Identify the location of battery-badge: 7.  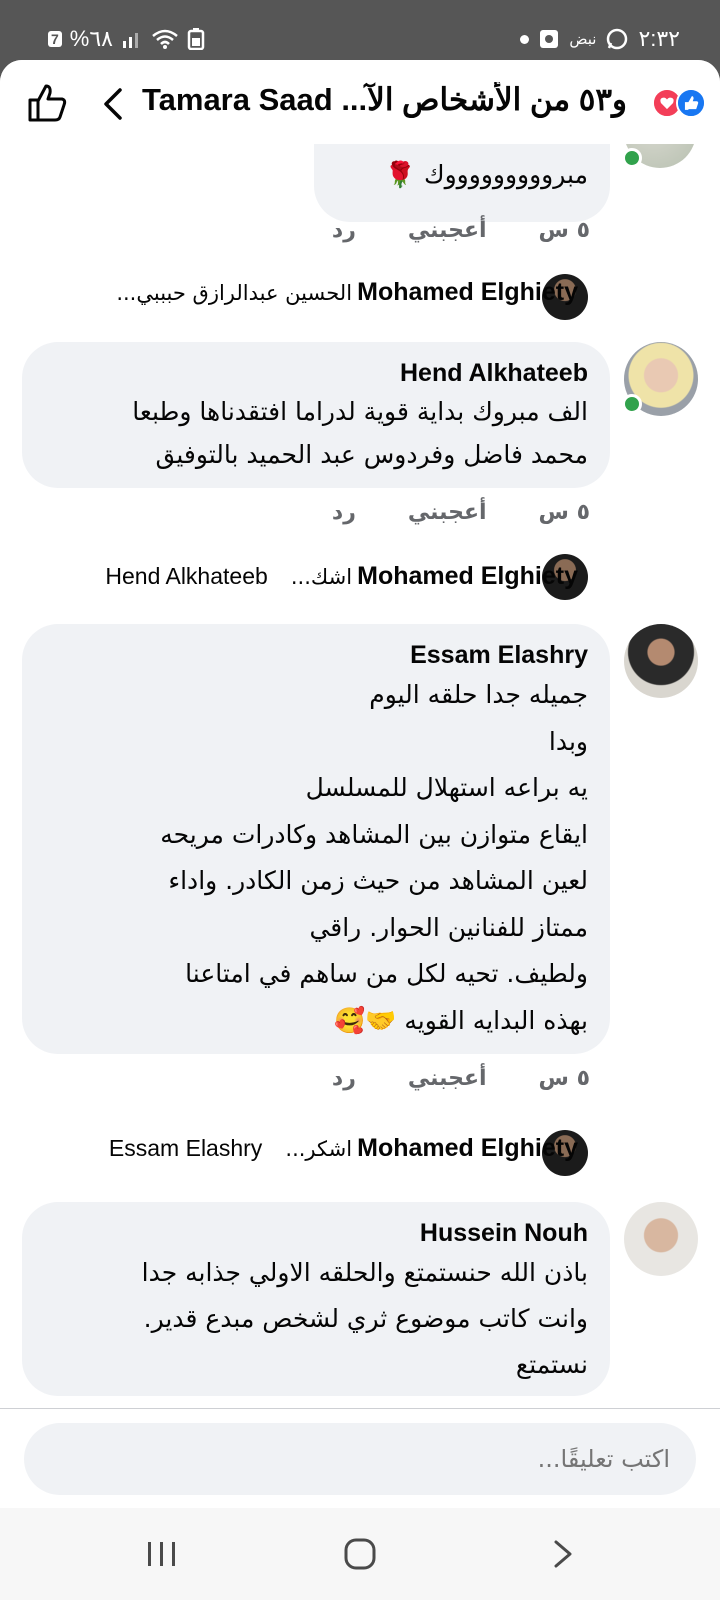
(55, 39).